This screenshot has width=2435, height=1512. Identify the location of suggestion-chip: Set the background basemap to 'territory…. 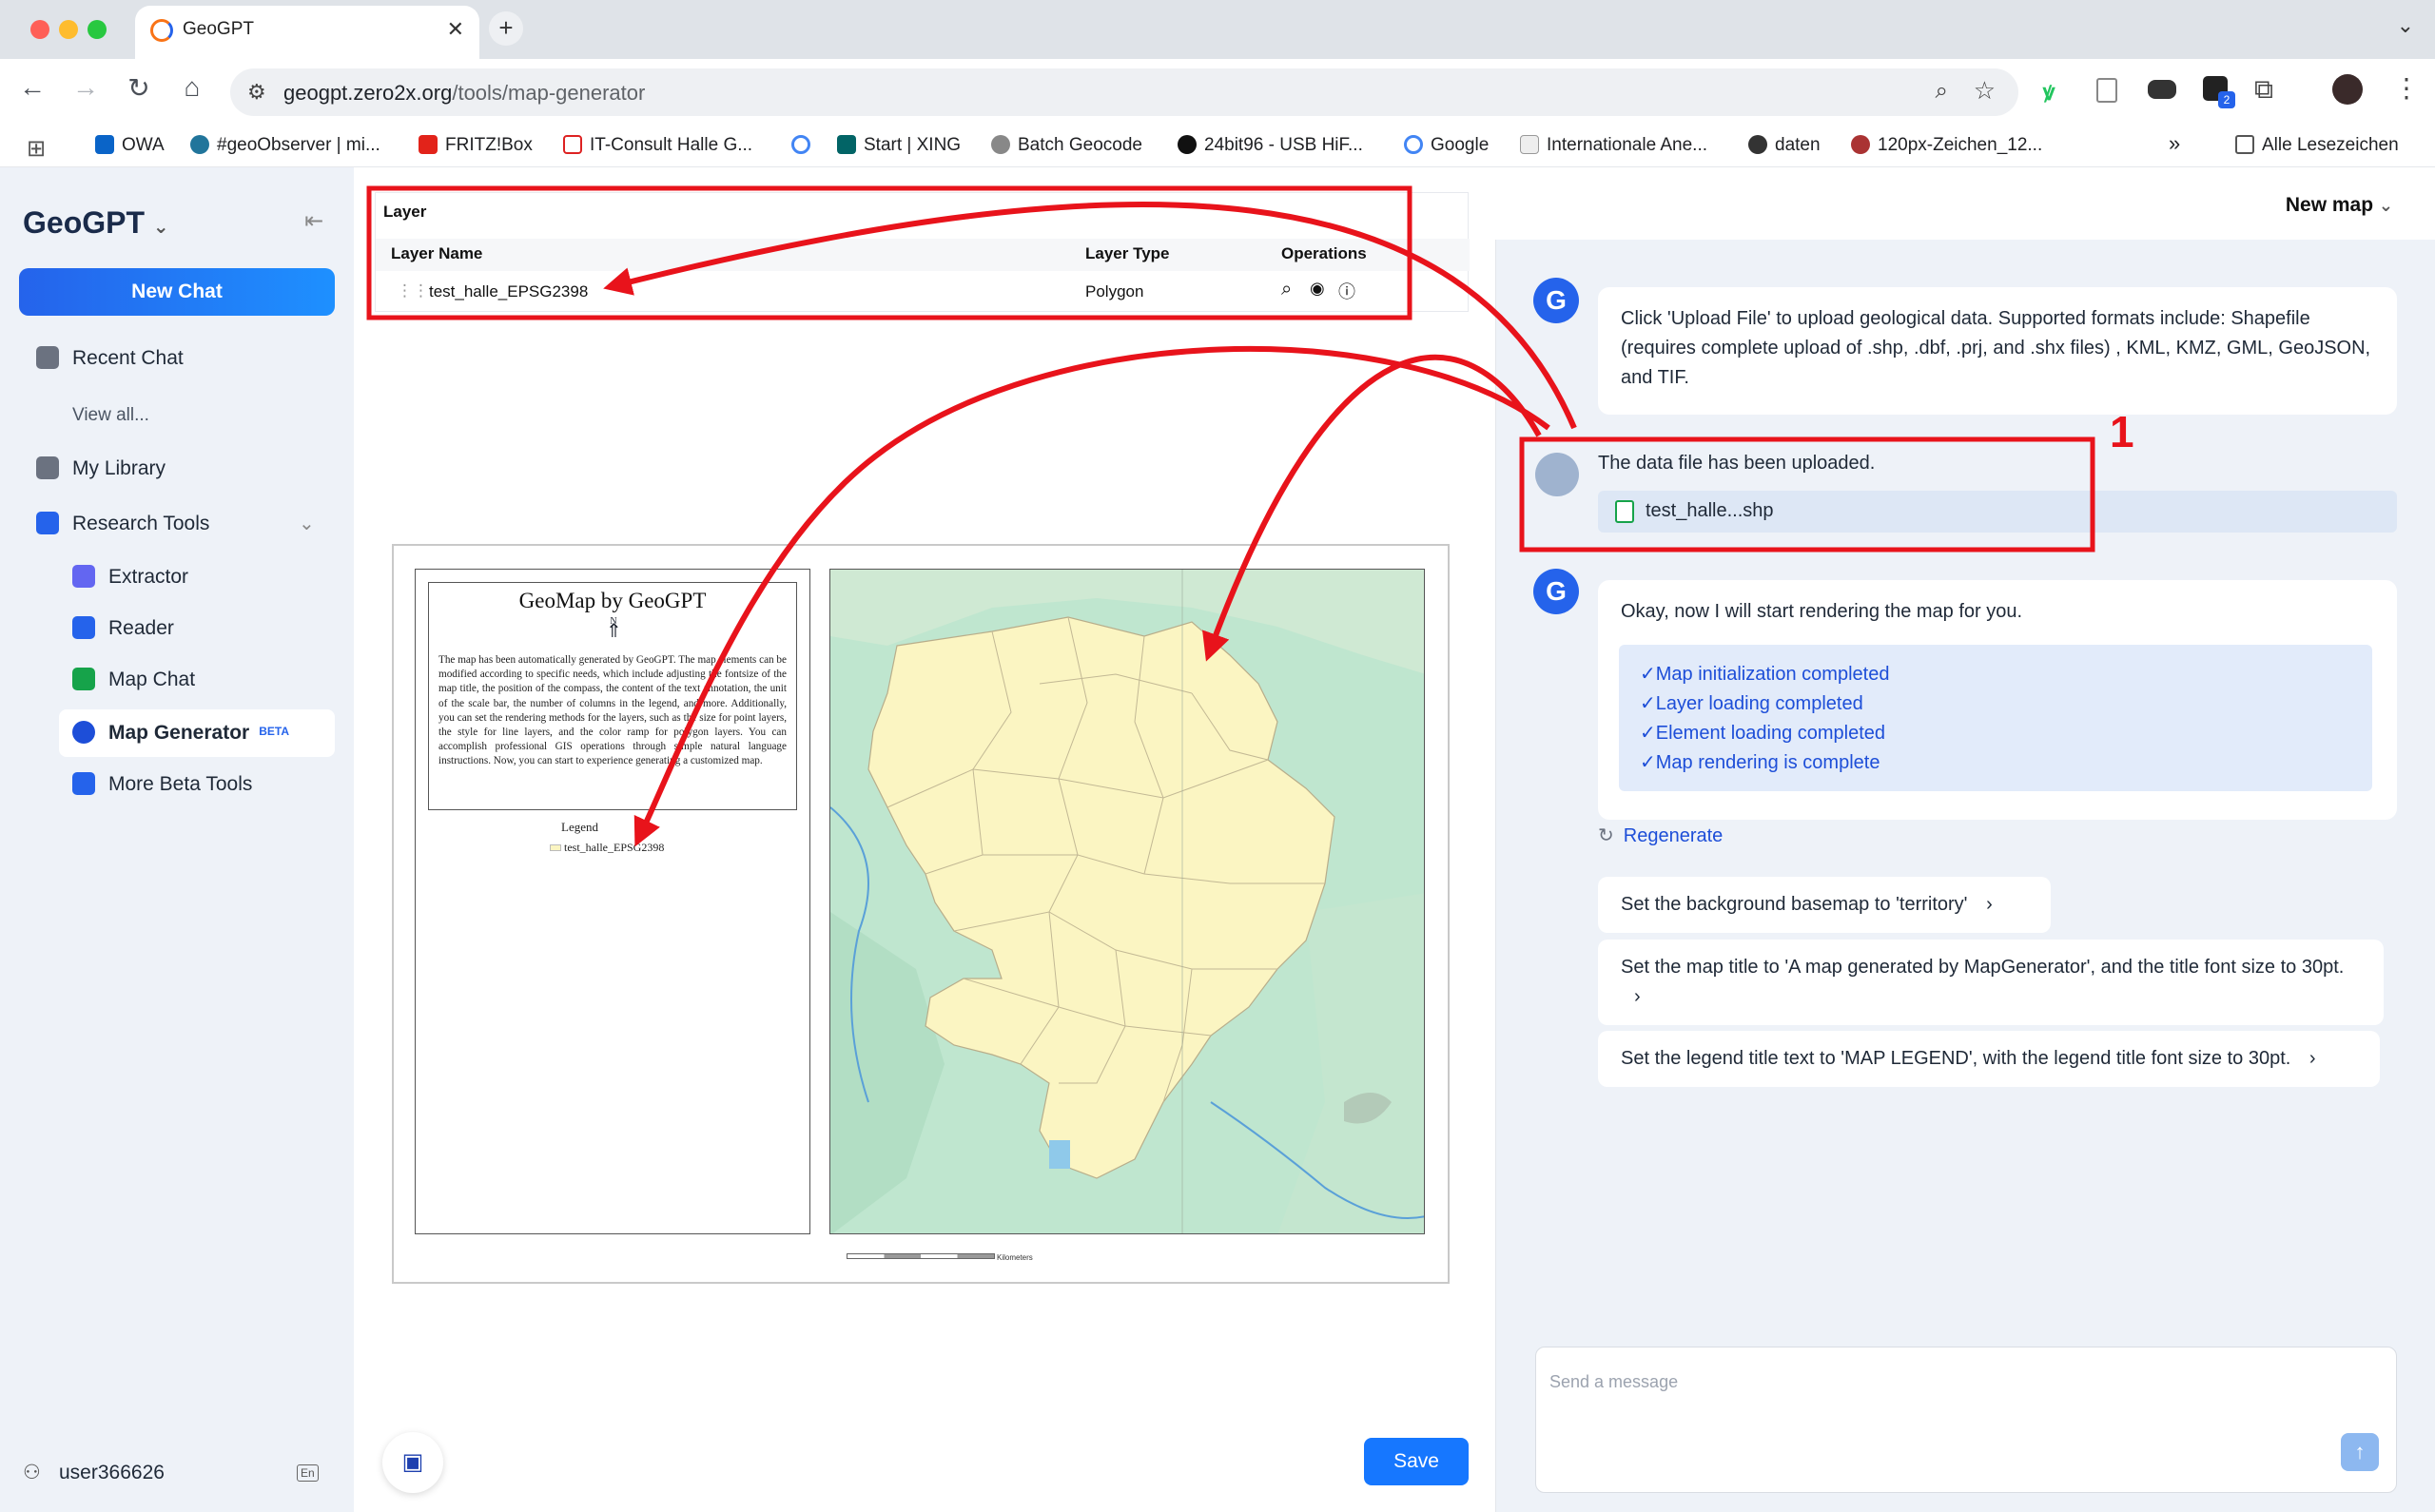
(1824, 905).